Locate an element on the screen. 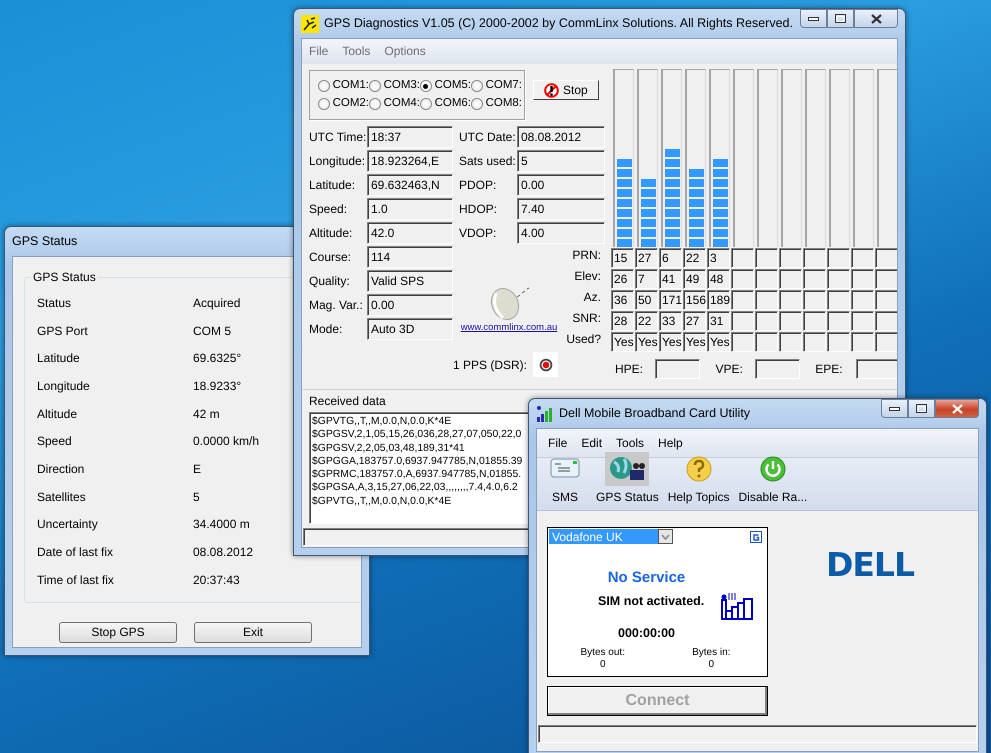  port-label: COM6: is located at coordinates (452, 104).